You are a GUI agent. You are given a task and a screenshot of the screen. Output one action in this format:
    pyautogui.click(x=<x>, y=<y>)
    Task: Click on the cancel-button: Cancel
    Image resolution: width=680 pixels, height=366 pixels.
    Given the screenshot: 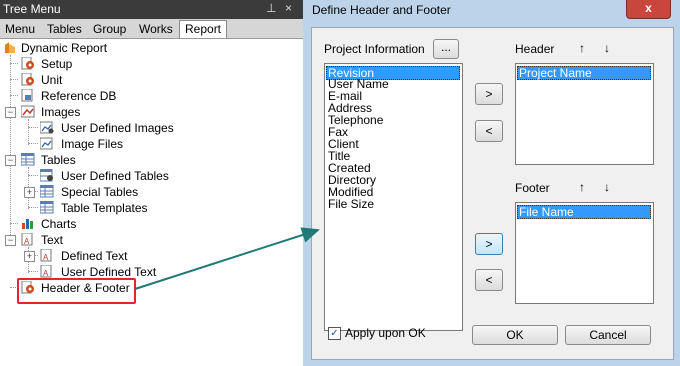 What is the action you would take?
    pyautogui.click(x=608, y=335)
    